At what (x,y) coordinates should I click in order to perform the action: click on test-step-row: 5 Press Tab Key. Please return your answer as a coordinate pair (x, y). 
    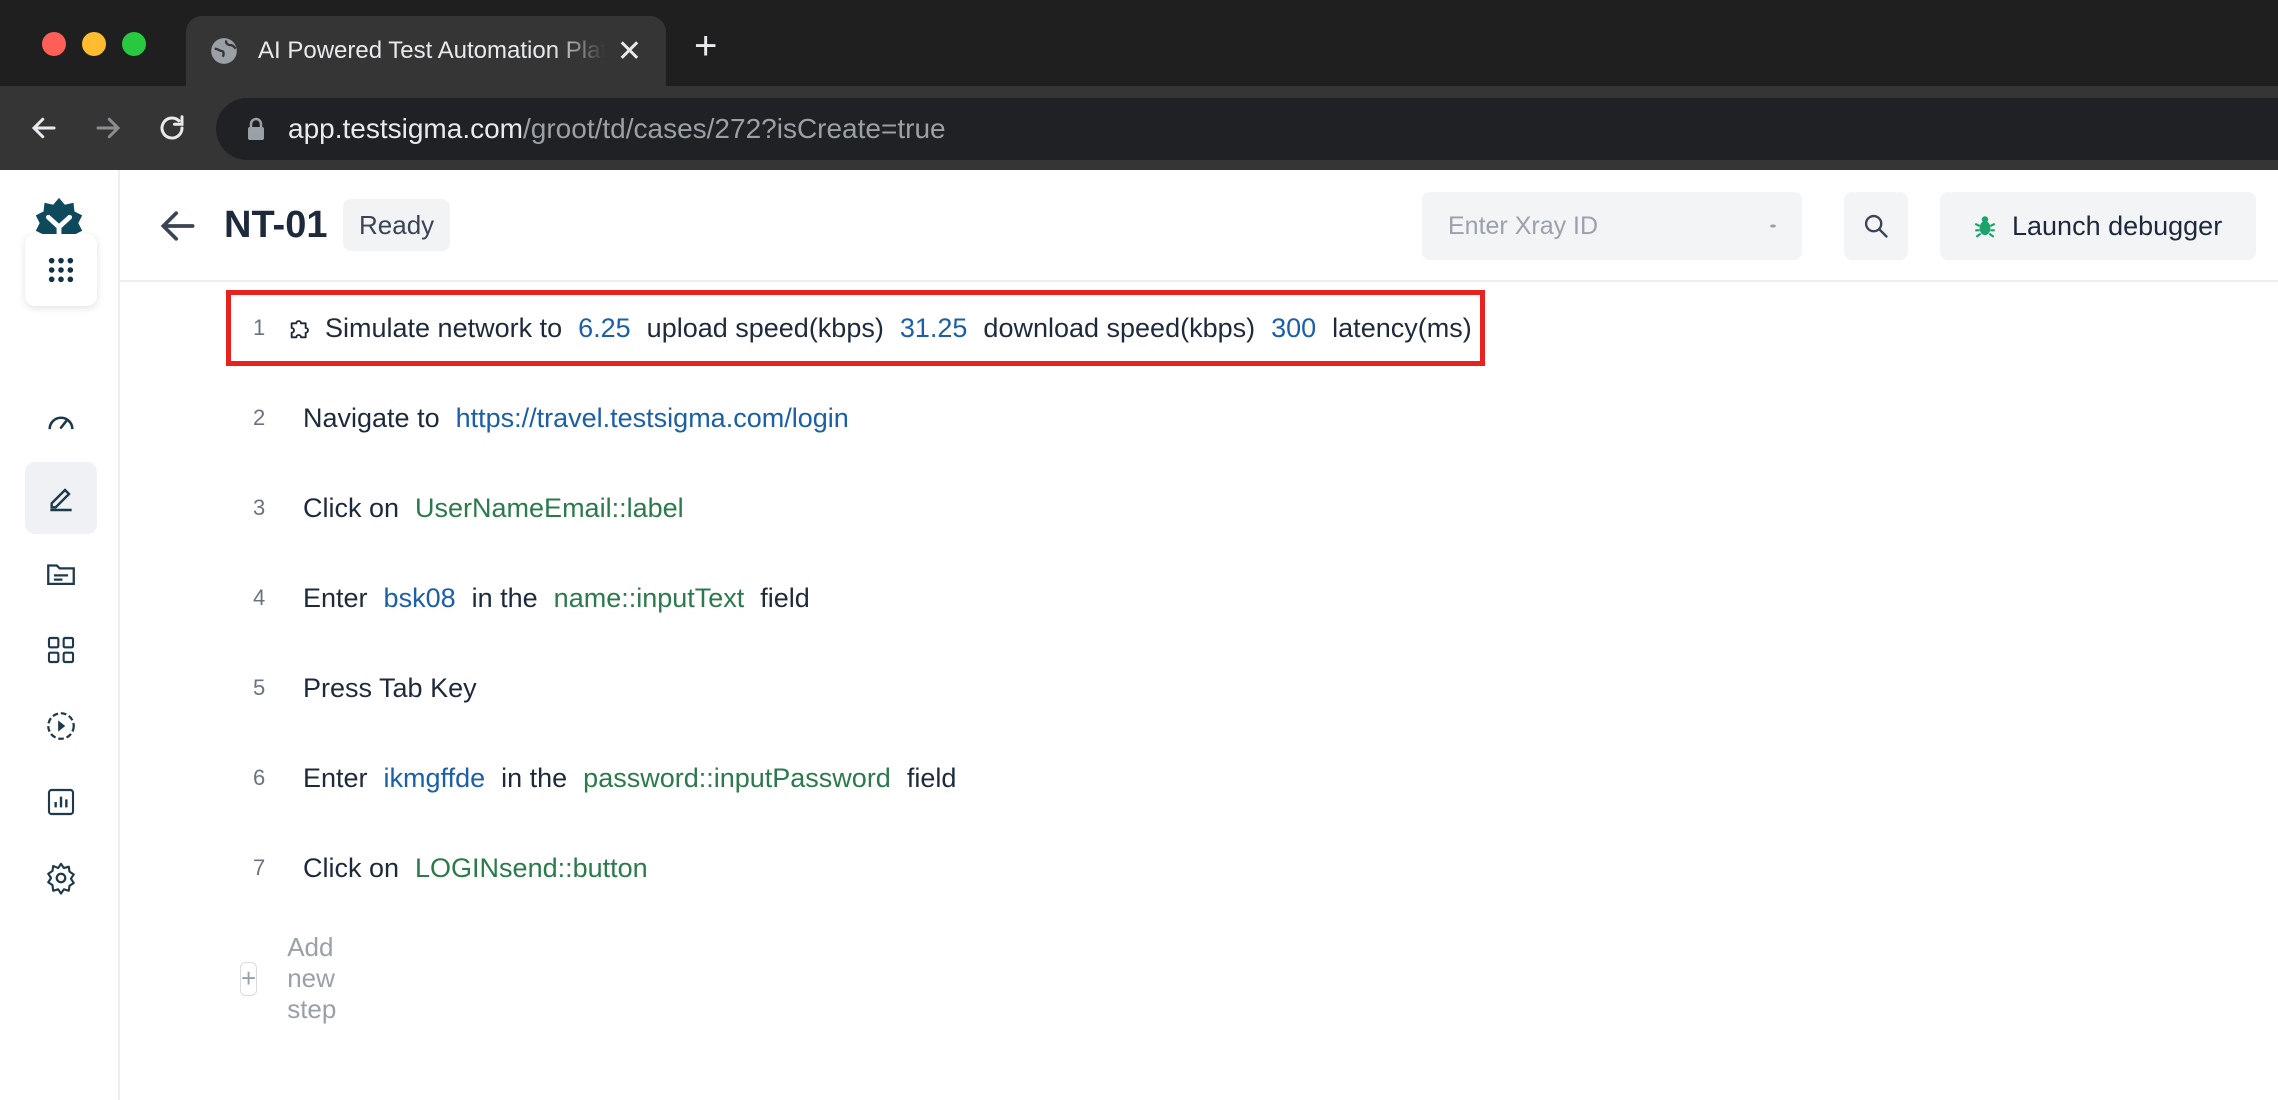
    Looking at the image, I should click on (354, 688).